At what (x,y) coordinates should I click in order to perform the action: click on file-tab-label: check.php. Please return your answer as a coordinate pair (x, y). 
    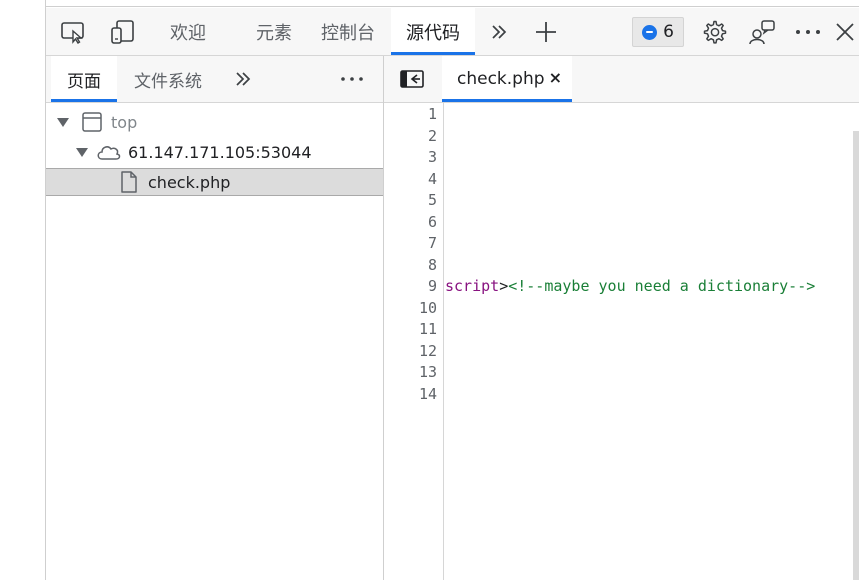
    Looking at the image, I should click on (501, 79).